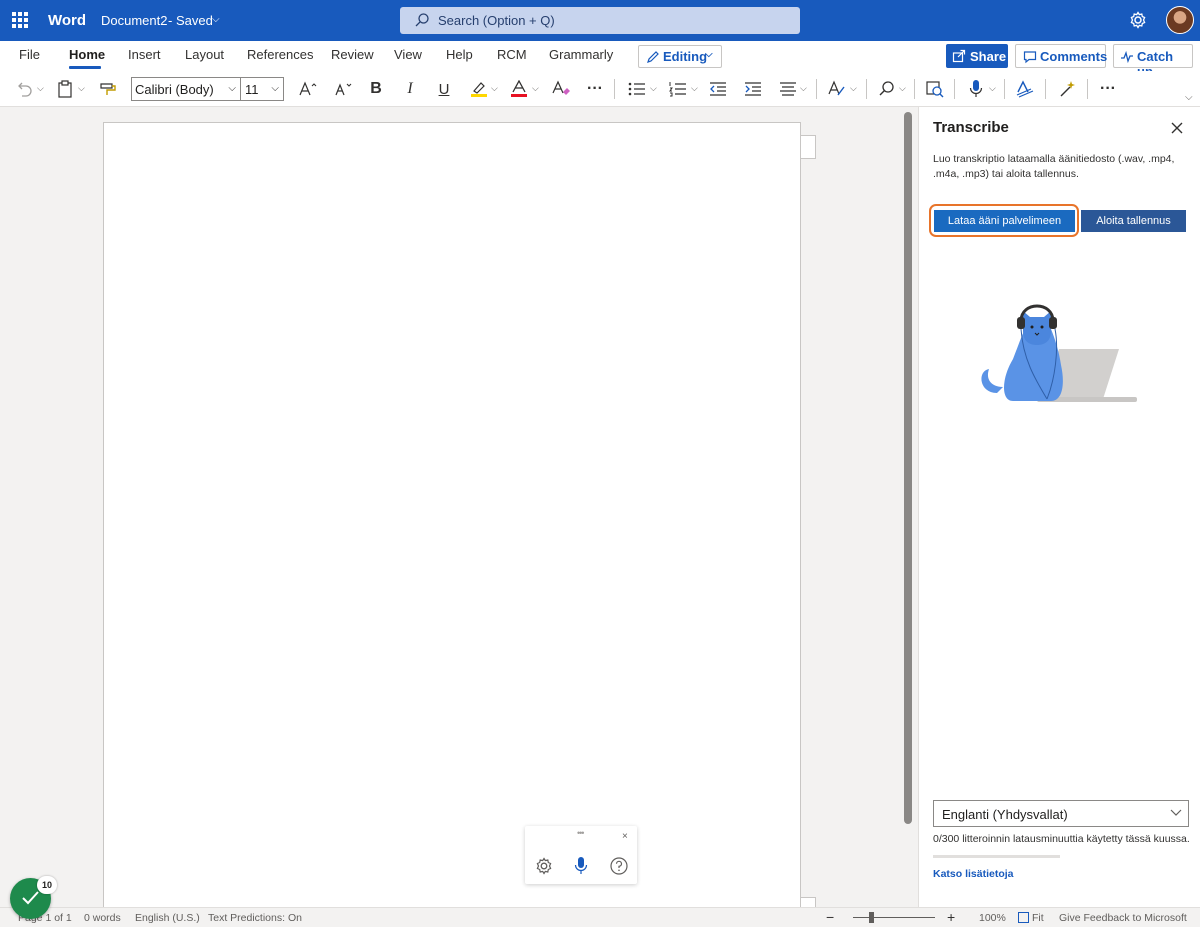 Image resolution: width=1200 pixels, height=927 pixels. Describe the element at coordinates (102, 918) in the screenshot. I see `word-count: 0 words` at that location.